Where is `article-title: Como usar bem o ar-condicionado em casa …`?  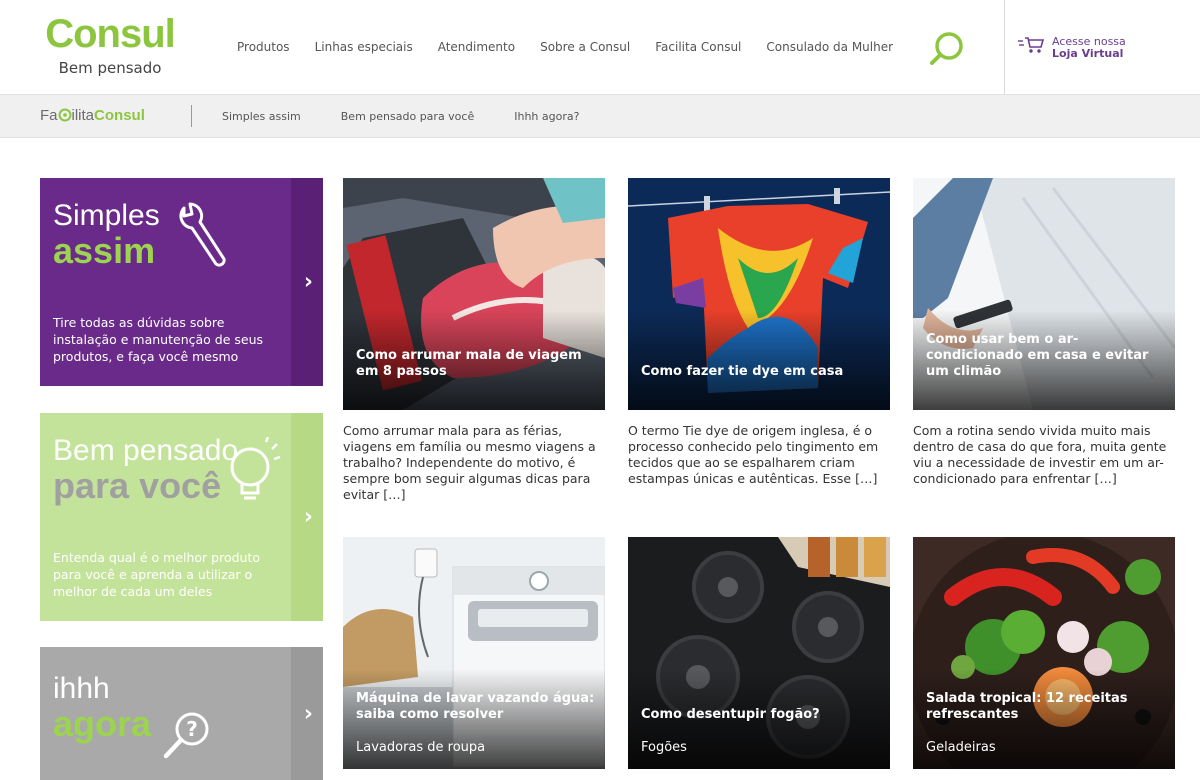 article-title: Como usar bem o ar-condicionado em casa … is located at coordinates (1037, 355).